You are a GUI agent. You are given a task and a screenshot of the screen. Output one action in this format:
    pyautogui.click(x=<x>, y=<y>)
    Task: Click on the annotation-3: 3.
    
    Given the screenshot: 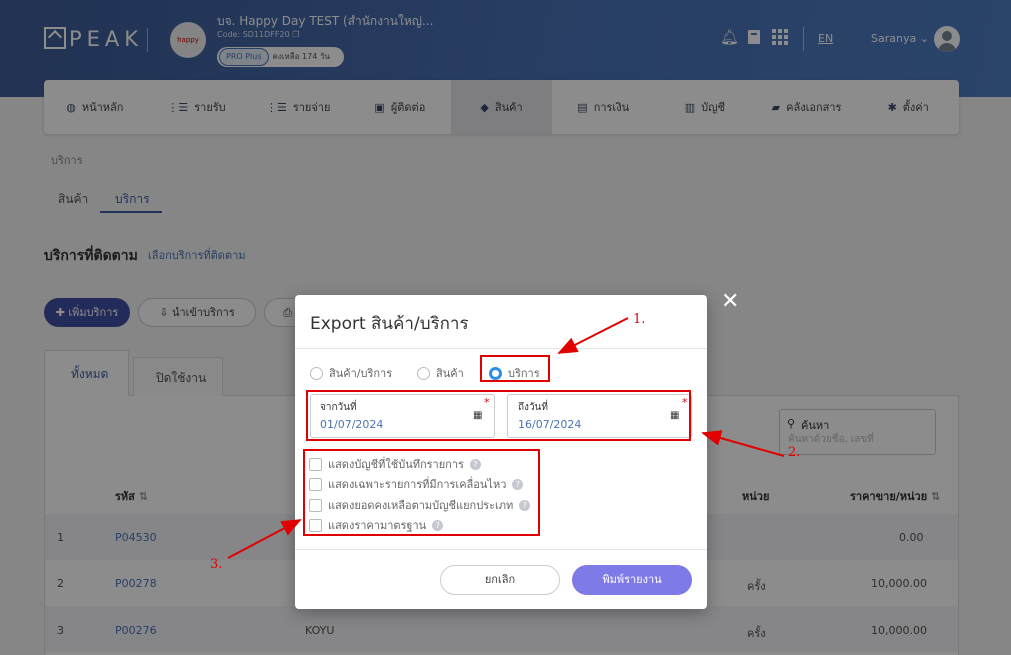 What is the action you would take?
    pyautogui.click(x=216, y=564)
    